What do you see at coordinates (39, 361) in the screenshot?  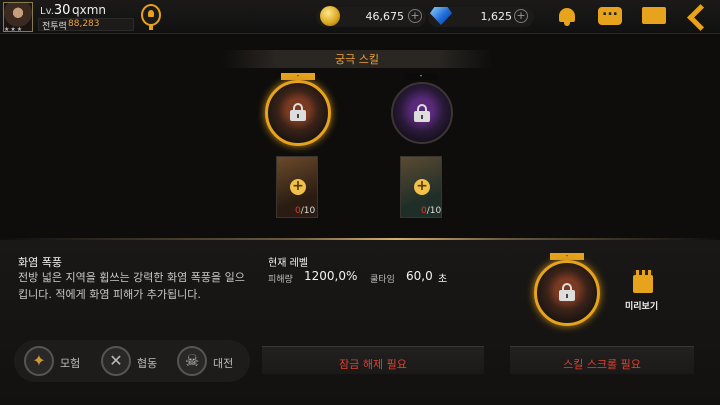 I see `compass-icon: ✦` at bounding box center [39, 361].